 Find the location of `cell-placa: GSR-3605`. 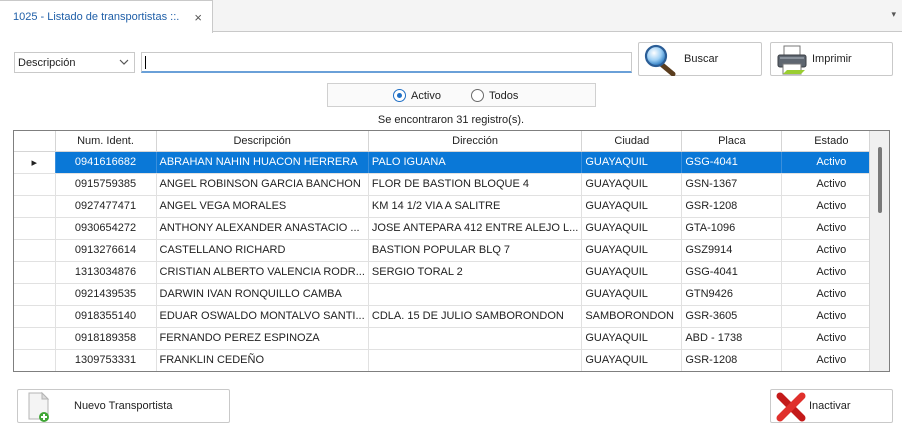

cell-placa: GSR-3605 is located at coordinates (732, 316).